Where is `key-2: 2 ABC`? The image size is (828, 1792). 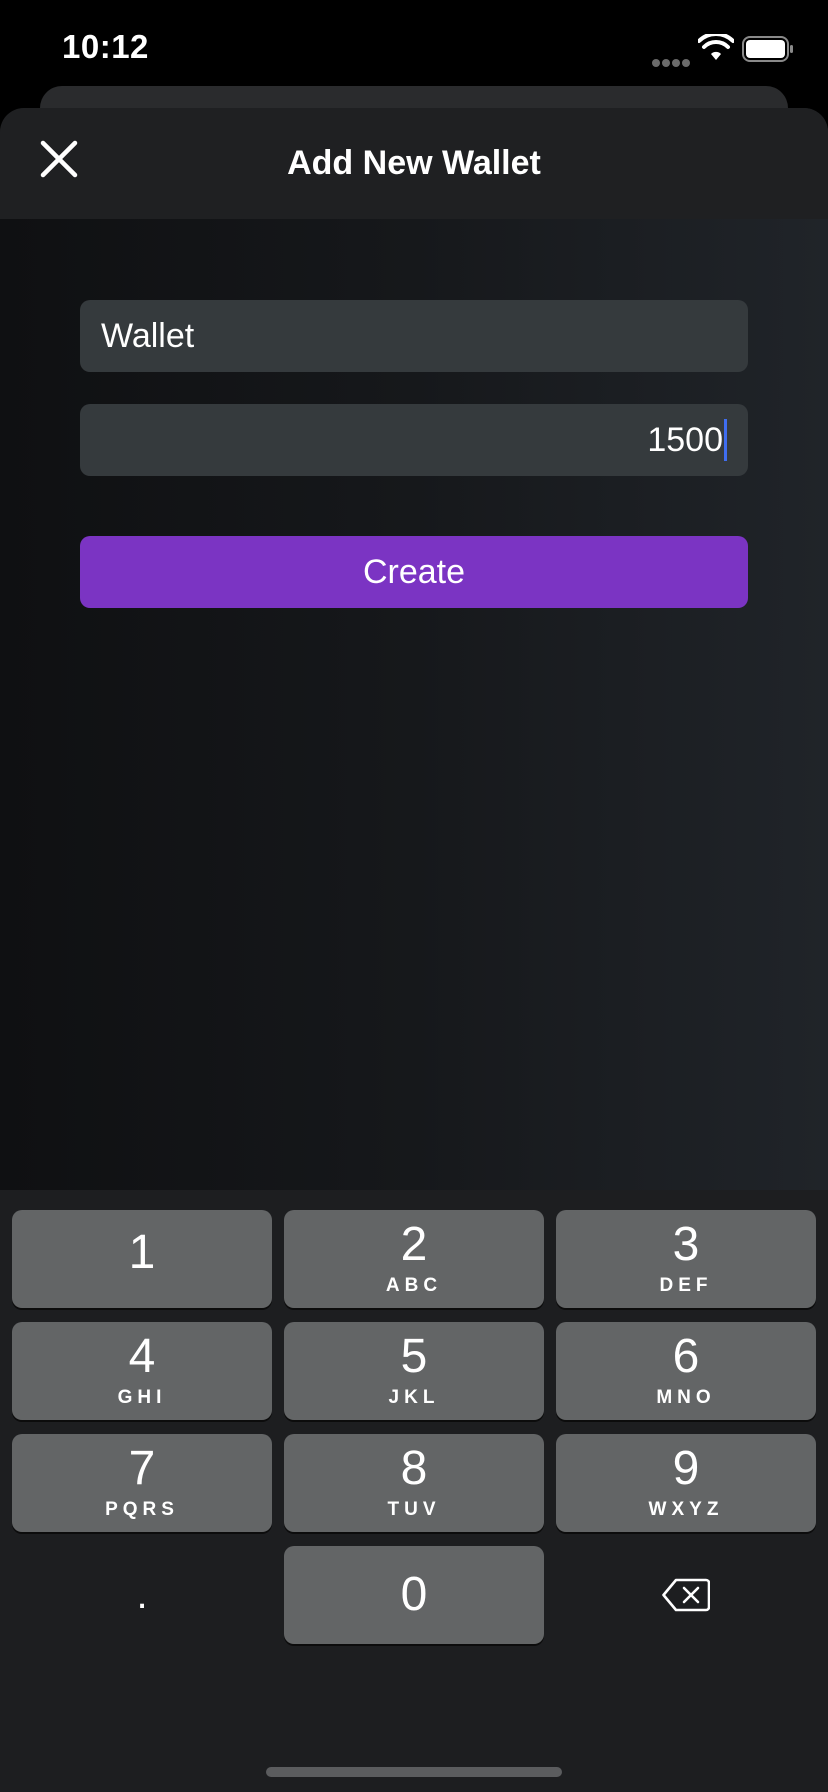 key-2: 2 ABC is located at coordinates (414, 1259).